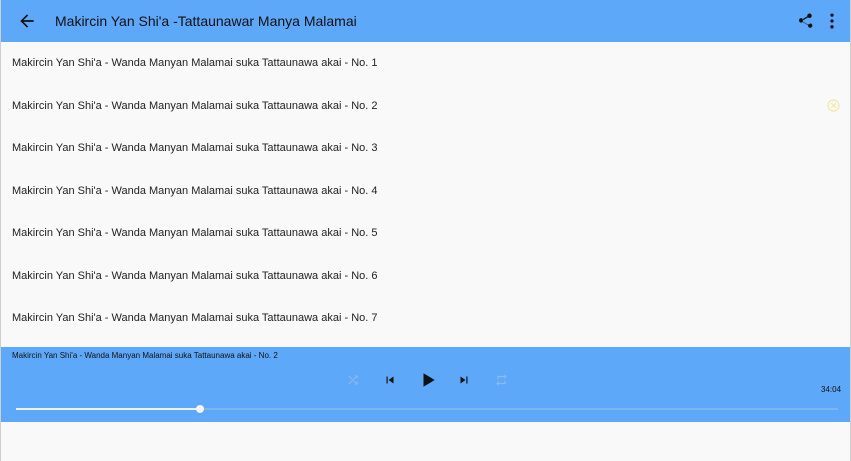 Image resolution: width=851 pixels, height=461 pixels. Describe the element at coordinates (200, 409) in the screenshot. I see `seek-bar-thumb` at that location.